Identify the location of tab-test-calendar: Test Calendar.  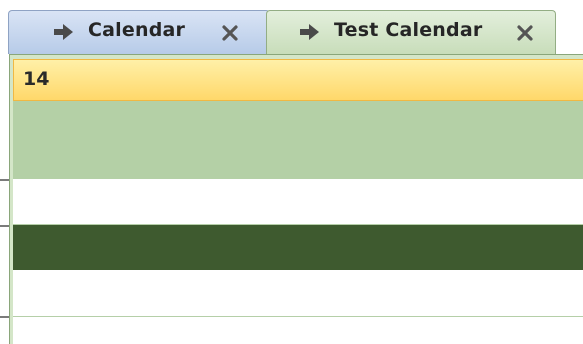
(411, 32).